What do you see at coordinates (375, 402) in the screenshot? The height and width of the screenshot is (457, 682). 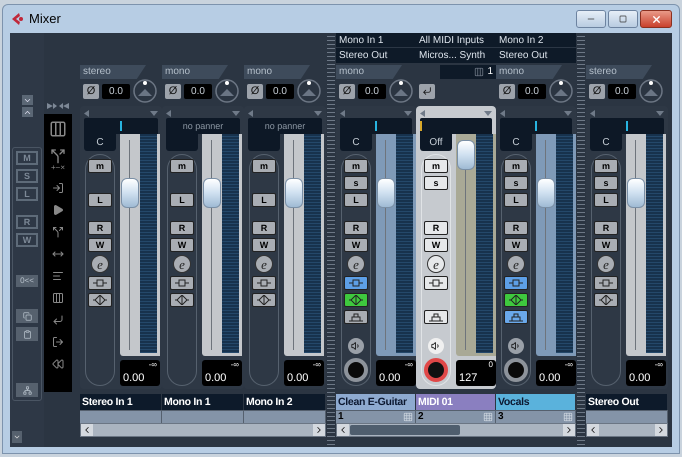 I see `channel-name: Clean E-Guitar` at bounding box center [375, 402].